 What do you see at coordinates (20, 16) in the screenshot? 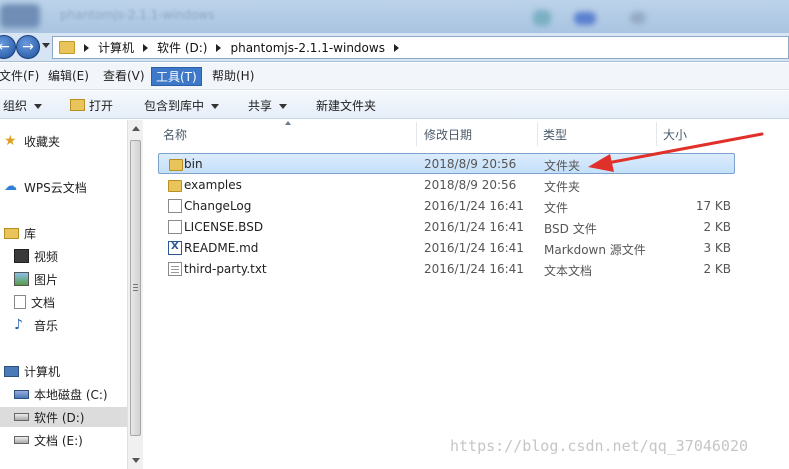
I see `blurred-app-icon` at bounding box center [20, 16].